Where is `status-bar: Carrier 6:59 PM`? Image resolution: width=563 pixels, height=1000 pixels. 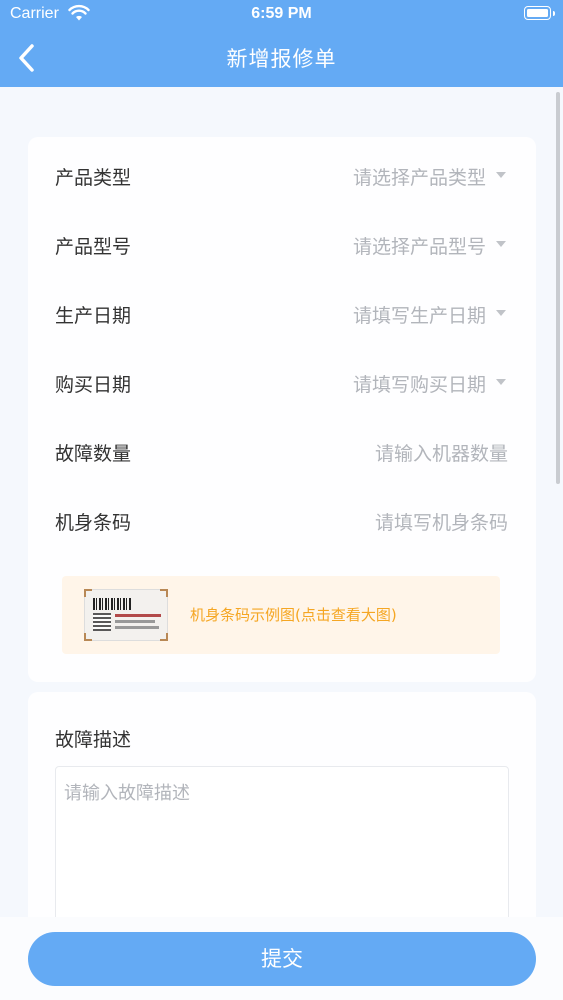
status-bar: Carrier 6:59 PM is located at coordinates (281, 15).